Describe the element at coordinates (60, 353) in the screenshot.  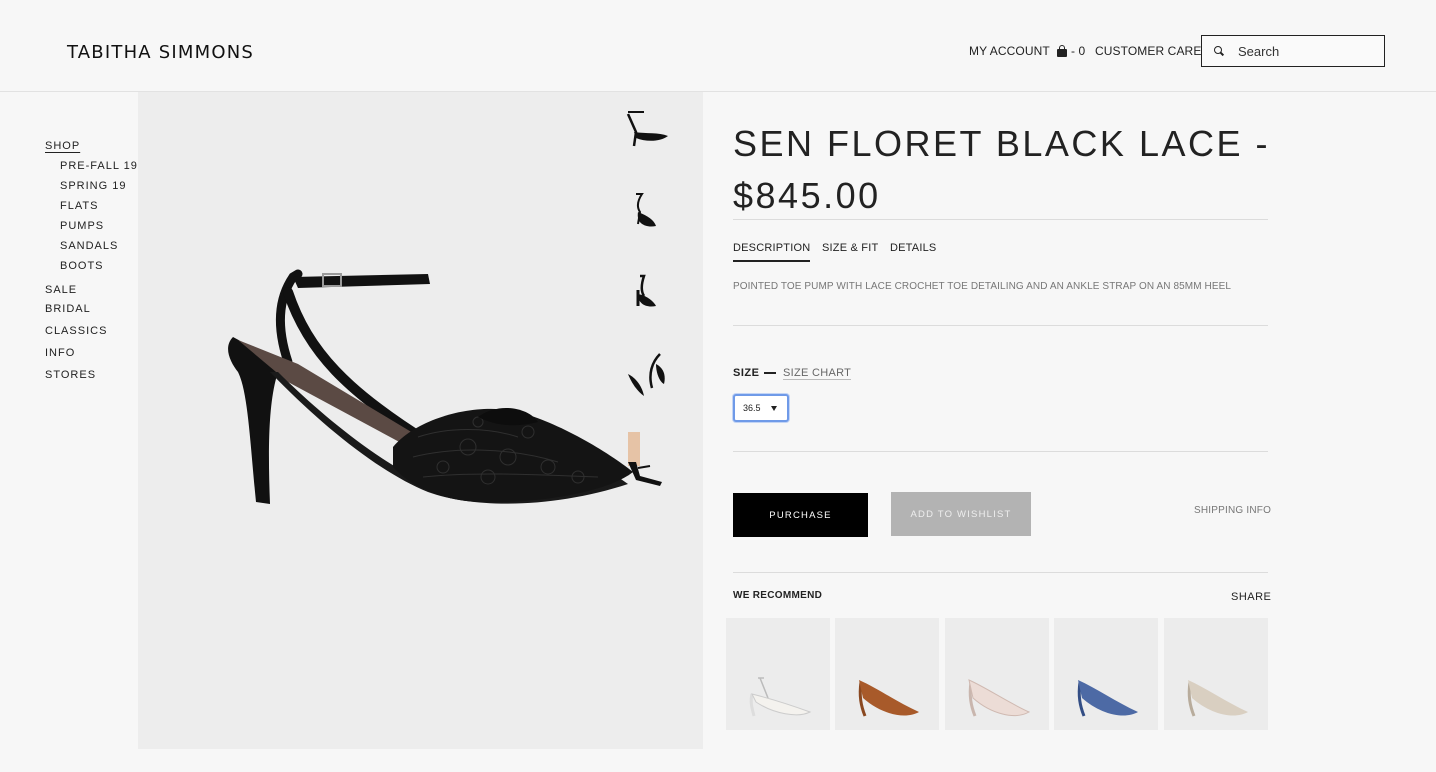
I see `sidebar-item-info: INFO` at that location.